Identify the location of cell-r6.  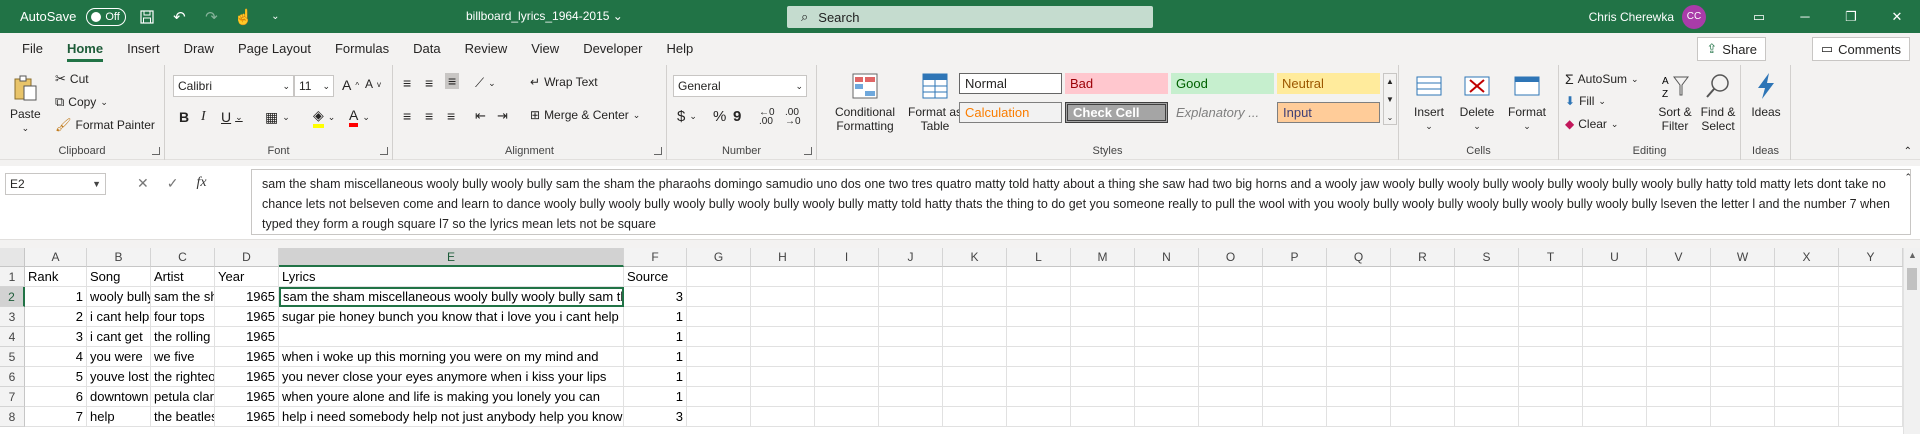
(1423, 377).